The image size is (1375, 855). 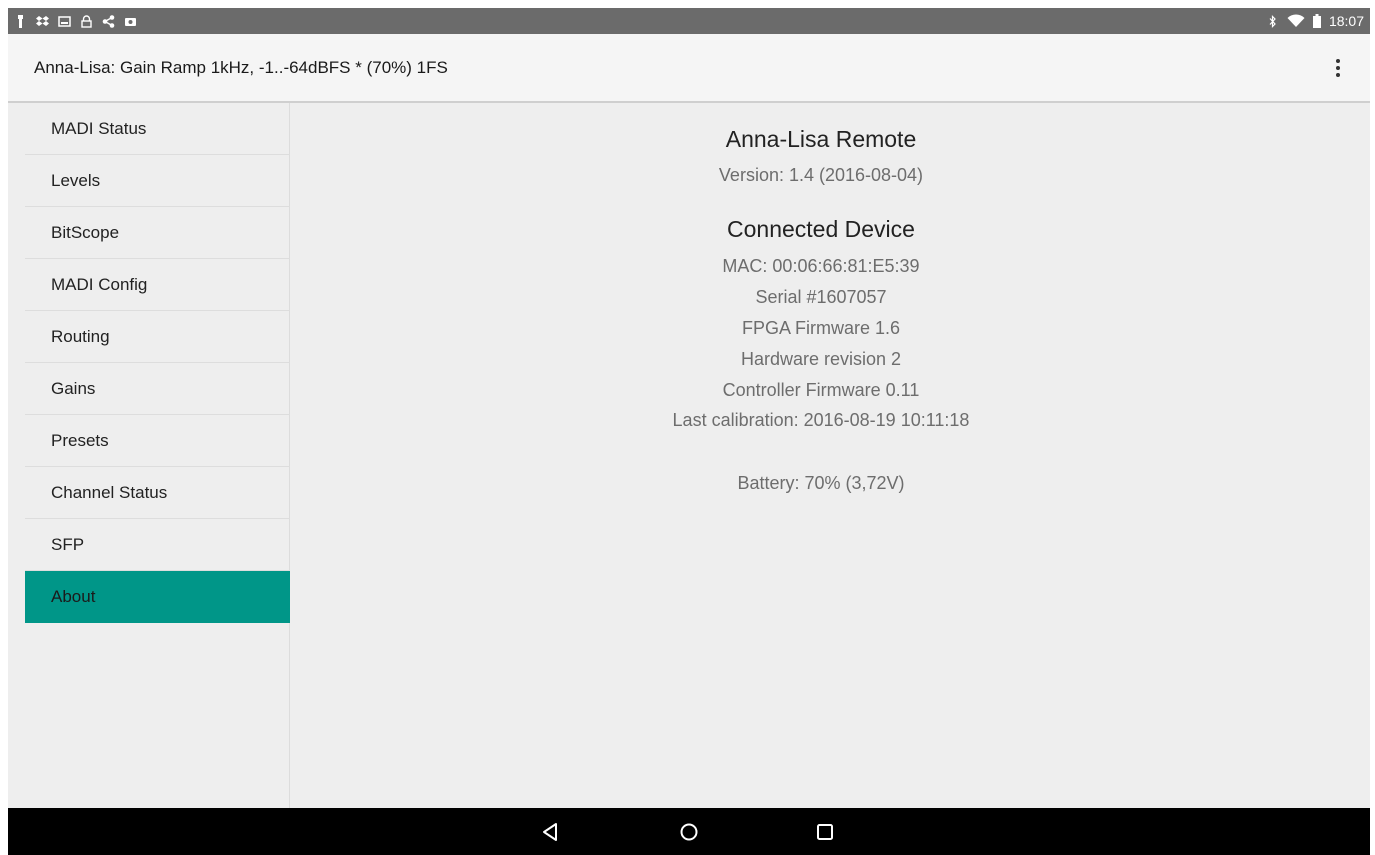 I want to click on sidebar-item-channel-status: Channel Status, so click(x=157, y=493).